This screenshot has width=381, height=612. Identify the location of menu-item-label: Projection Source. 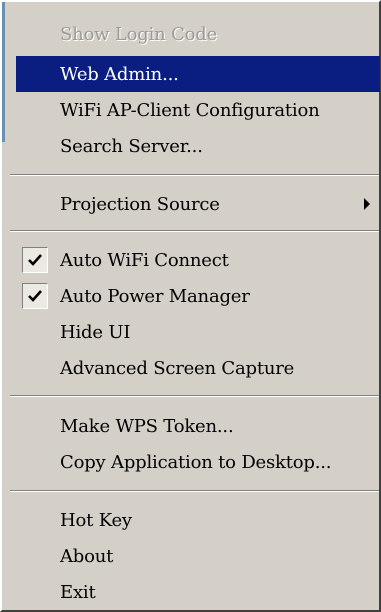
(140, 204).